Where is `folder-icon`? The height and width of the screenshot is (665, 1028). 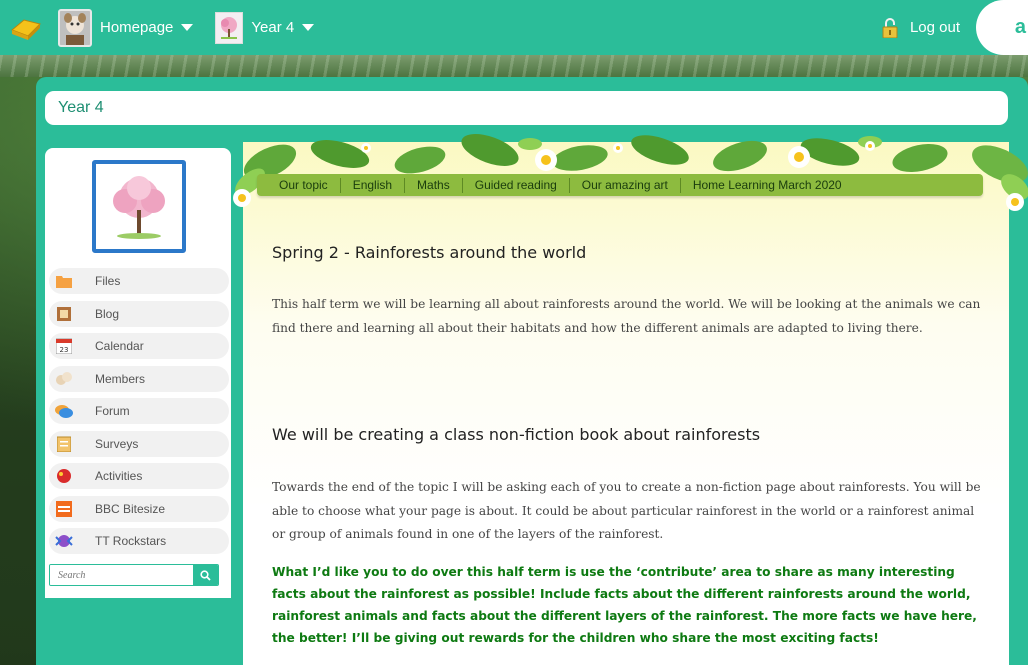 folder-icon is located at coordinates (64, 281).